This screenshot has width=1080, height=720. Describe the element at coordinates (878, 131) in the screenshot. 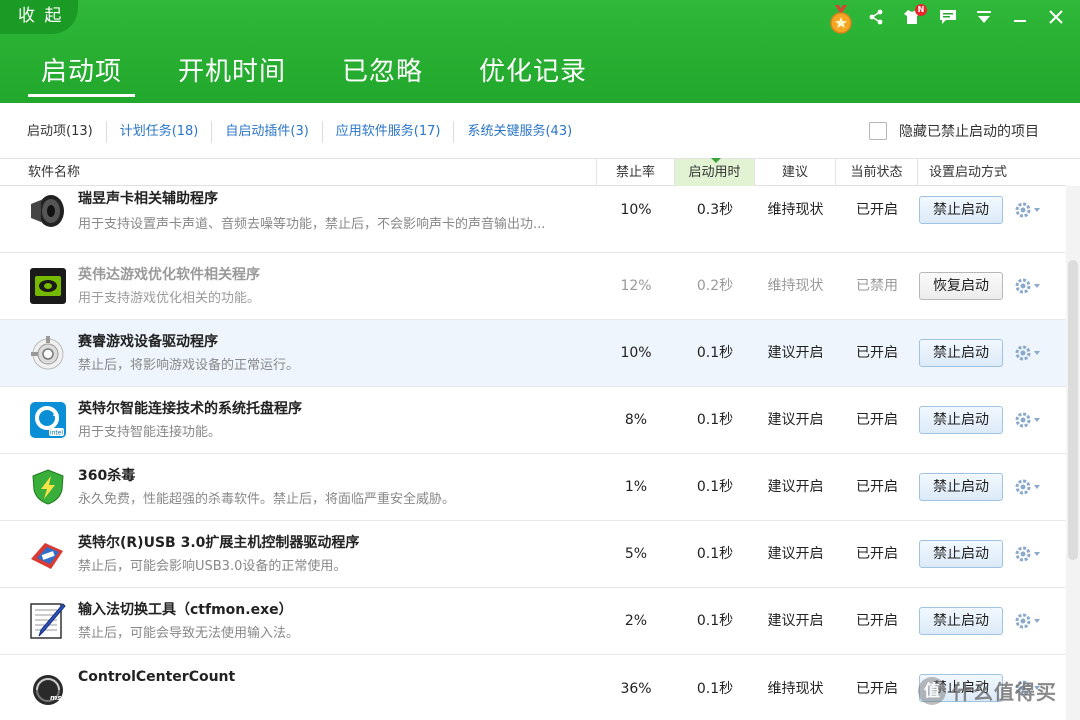

I see `hide-disabled-checkbox` at that location.